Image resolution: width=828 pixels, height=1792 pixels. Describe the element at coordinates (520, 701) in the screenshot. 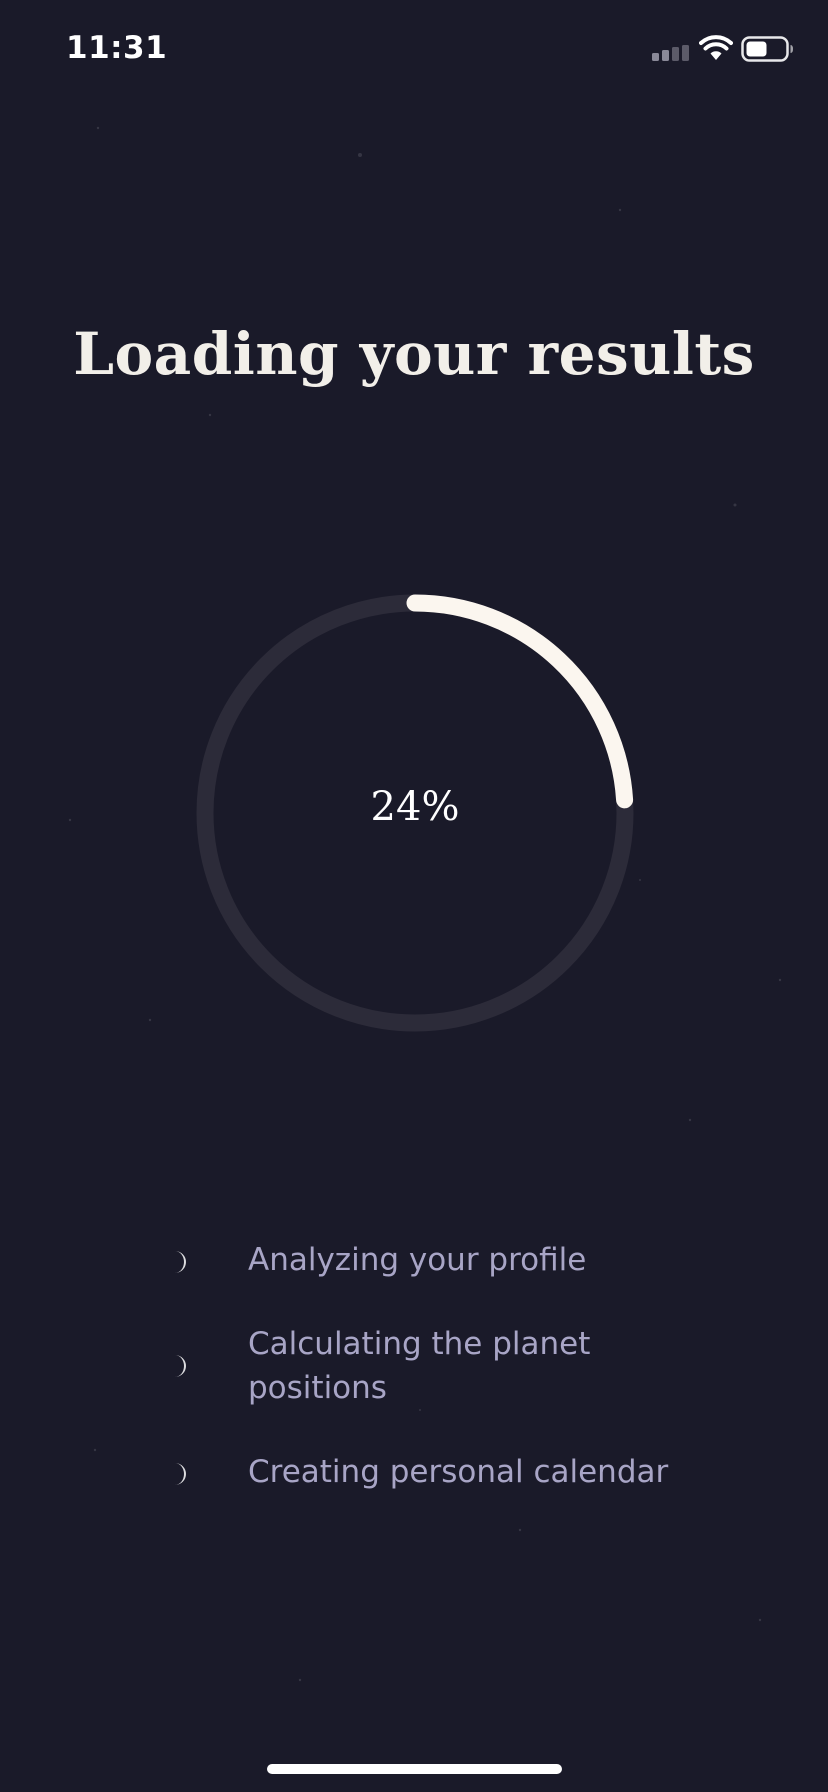

I see `progress-arc` at that location.